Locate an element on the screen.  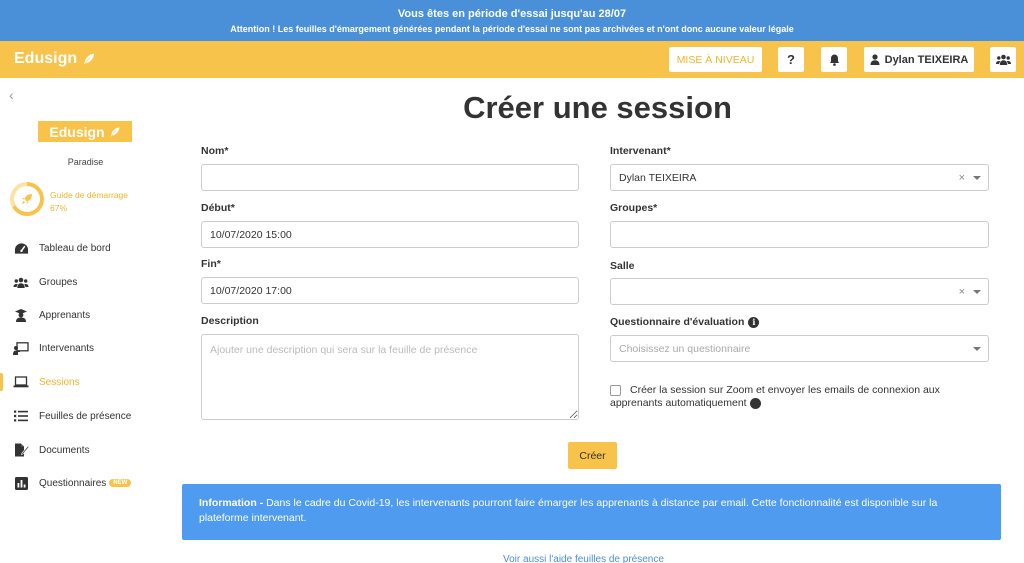
guide-progress: 67% is located at coordinates (59, 208).